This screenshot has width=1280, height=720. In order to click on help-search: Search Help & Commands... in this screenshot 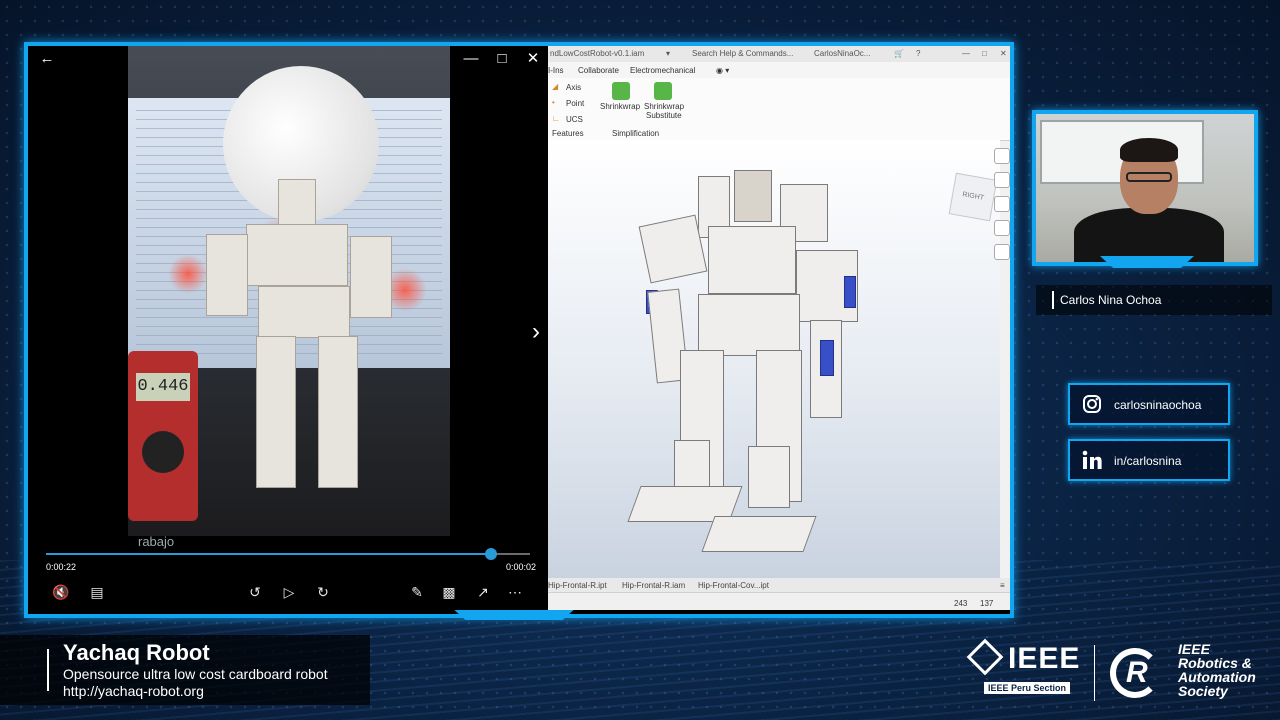, I will do `click(742, 53)`.